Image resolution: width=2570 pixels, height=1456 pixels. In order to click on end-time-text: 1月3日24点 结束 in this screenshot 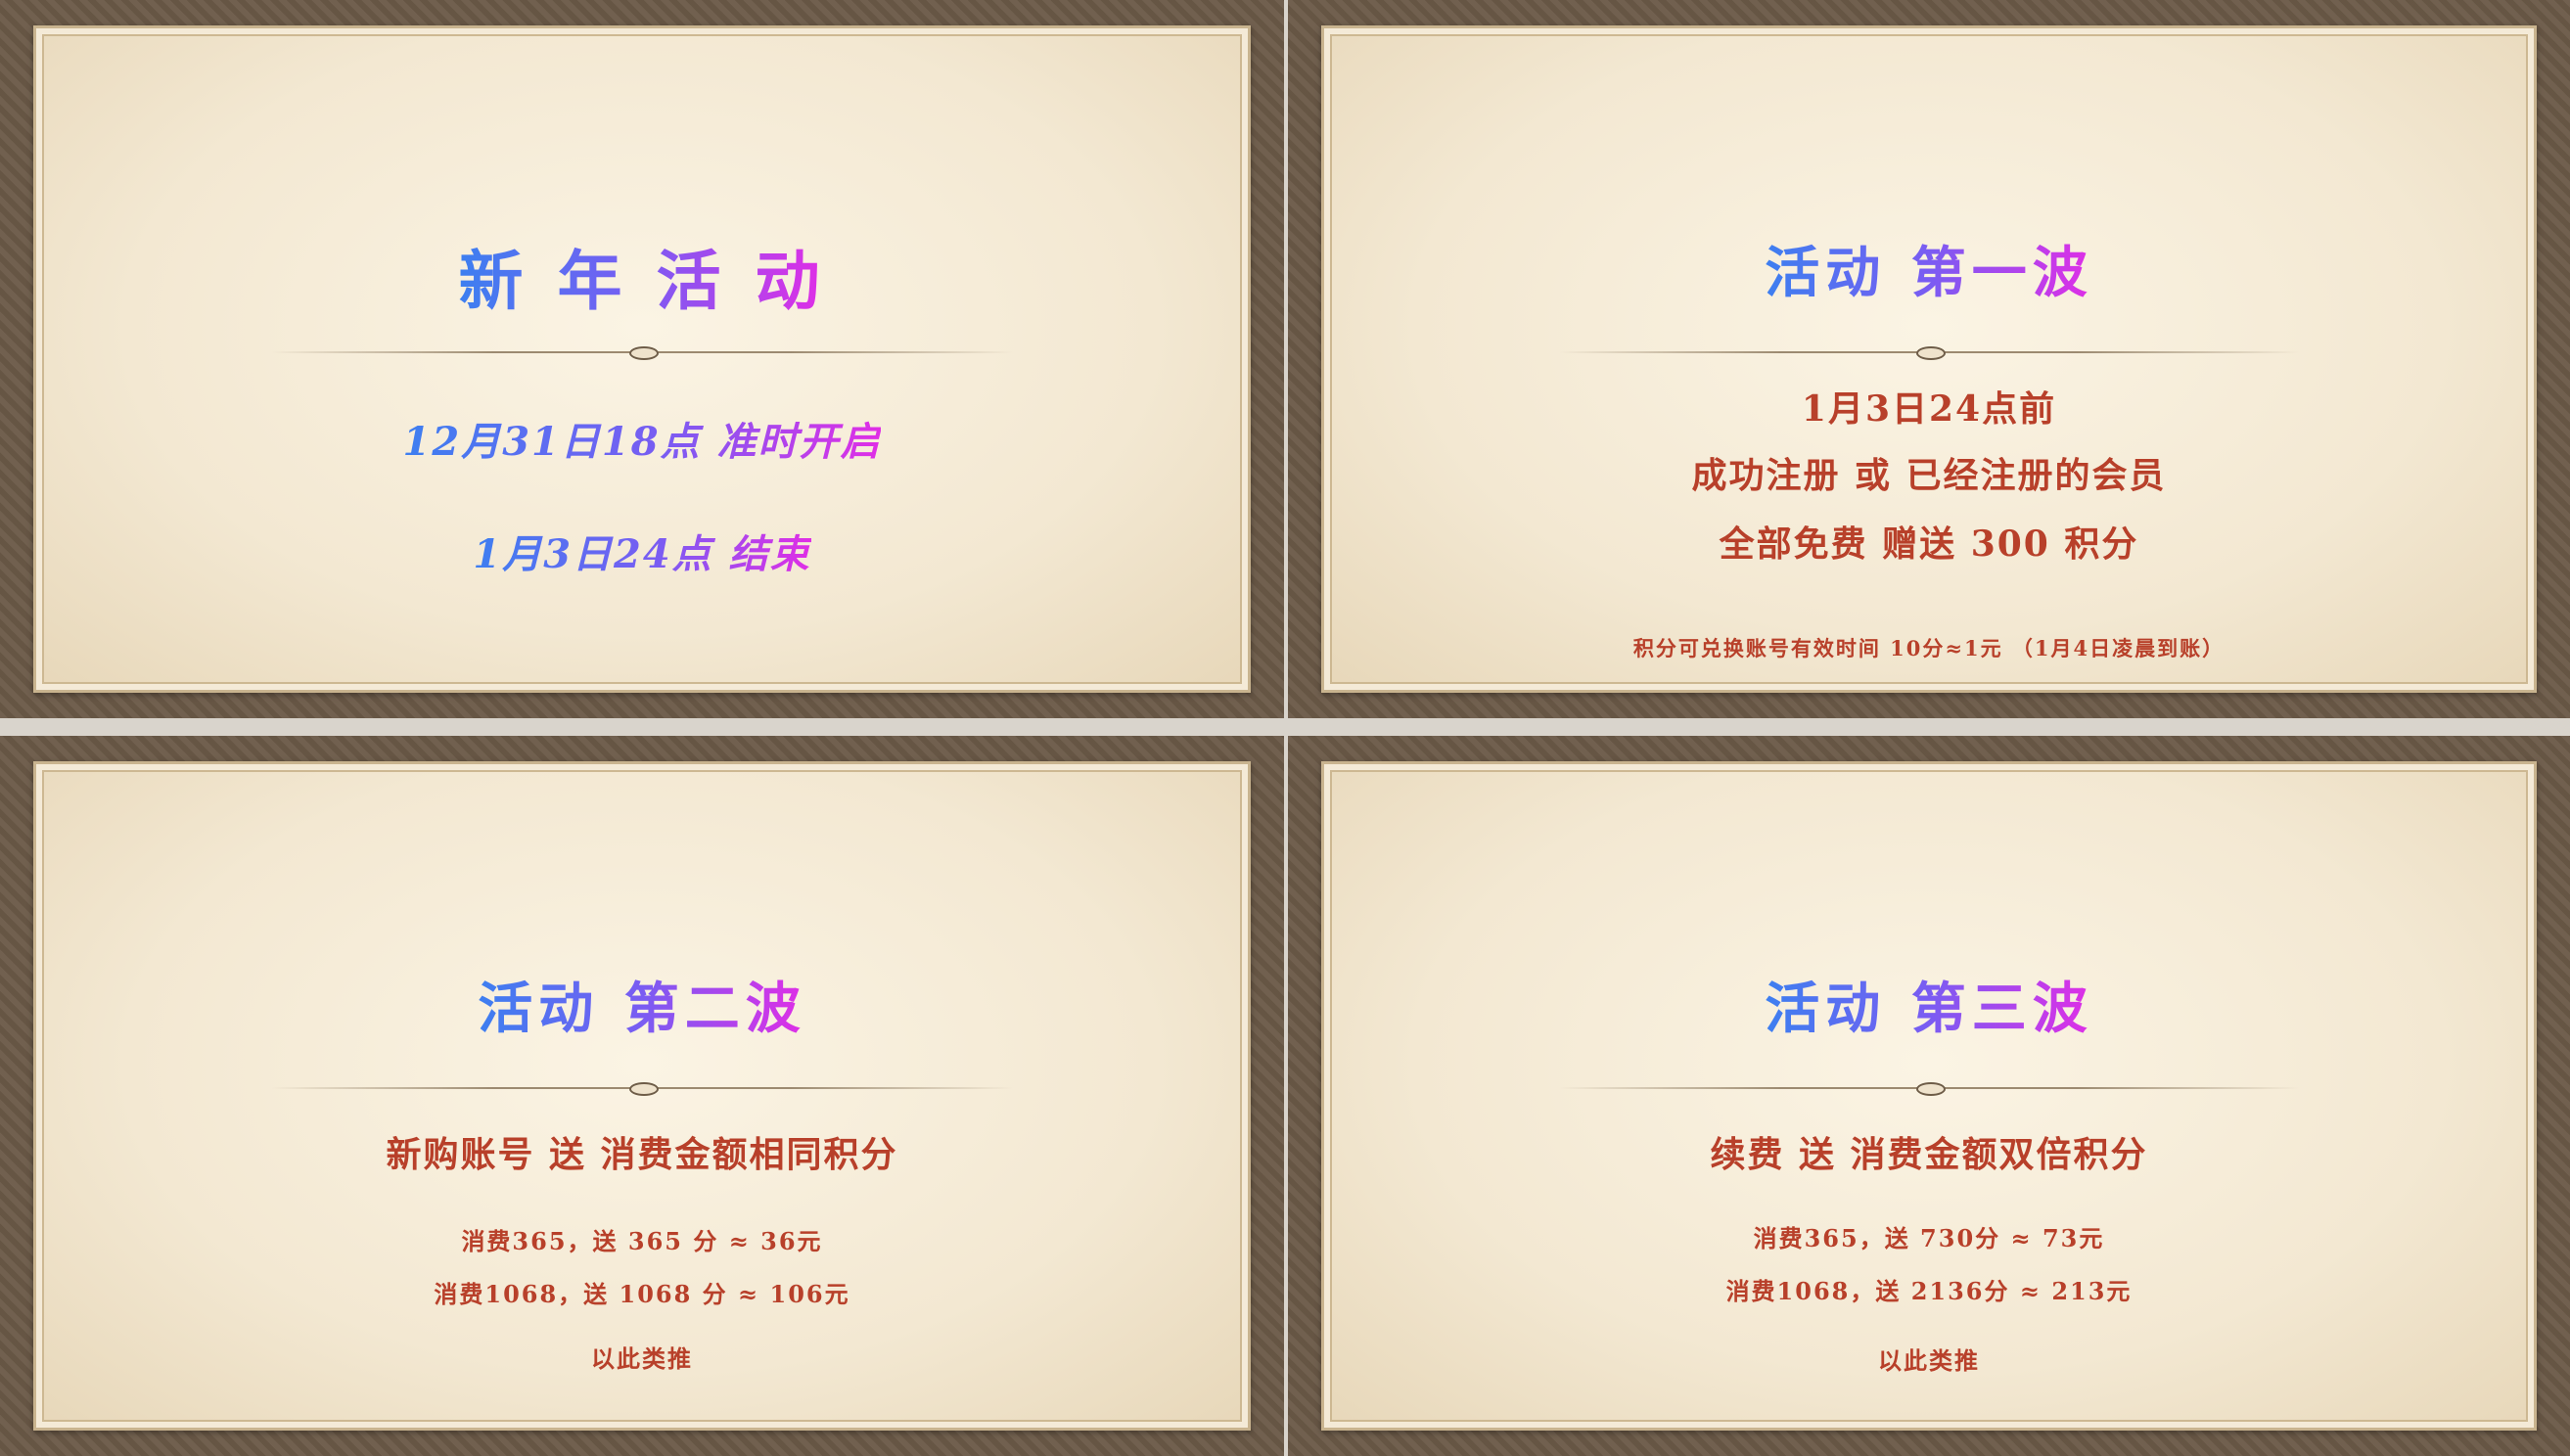, I will do `click(641, 551)`.